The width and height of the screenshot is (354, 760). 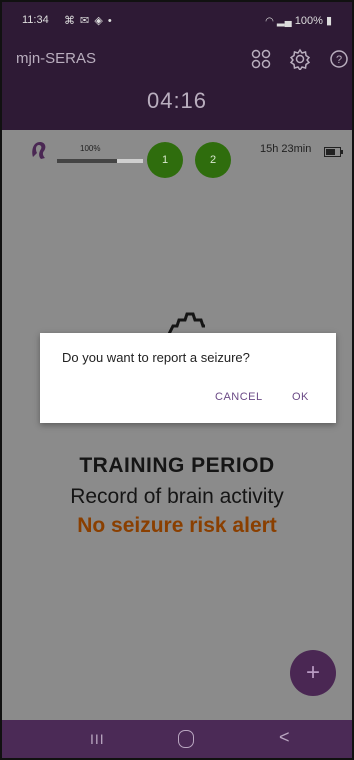 I want to click on app-title: mjn-SERAS, so click(x=56, y=58).